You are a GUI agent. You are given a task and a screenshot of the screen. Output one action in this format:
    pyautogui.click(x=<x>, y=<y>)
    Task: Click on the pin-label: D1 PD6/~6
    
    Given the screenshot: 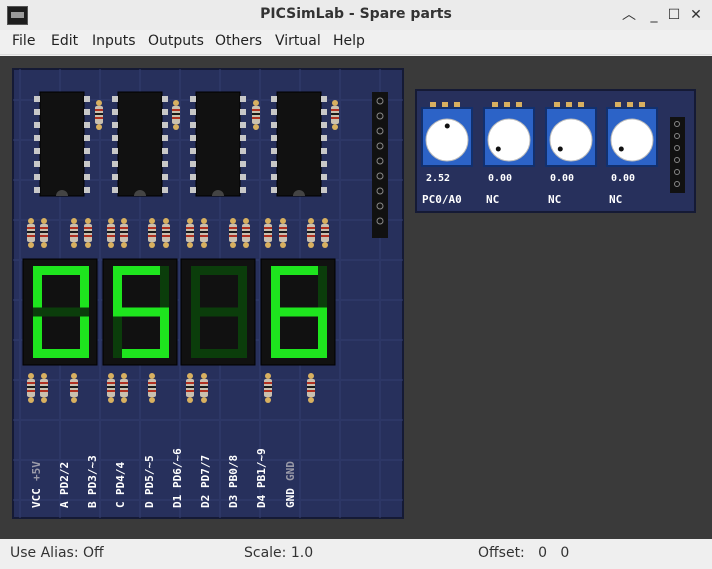 What is the action you would take?
    pyautogui.click(x=177, y=478)
    